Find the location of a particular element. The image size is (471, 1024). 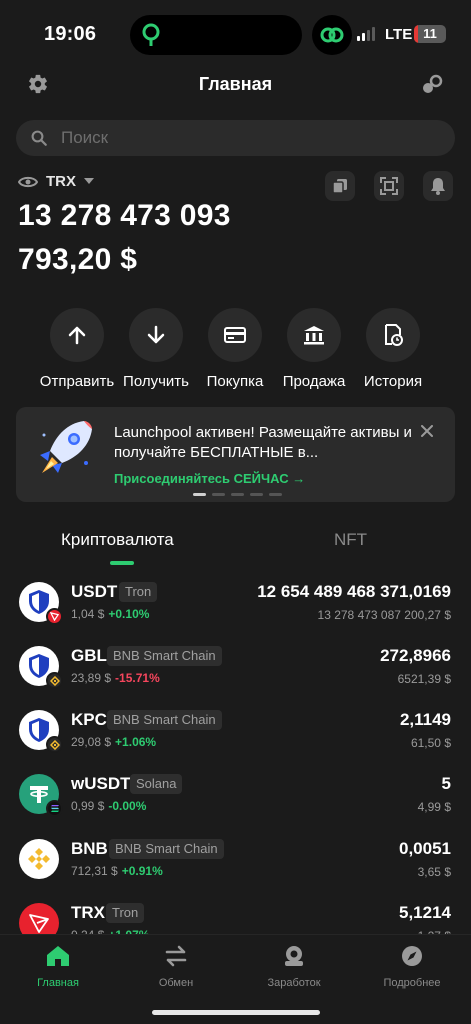

send-label: Отправить is located at coordinates (77, 381).